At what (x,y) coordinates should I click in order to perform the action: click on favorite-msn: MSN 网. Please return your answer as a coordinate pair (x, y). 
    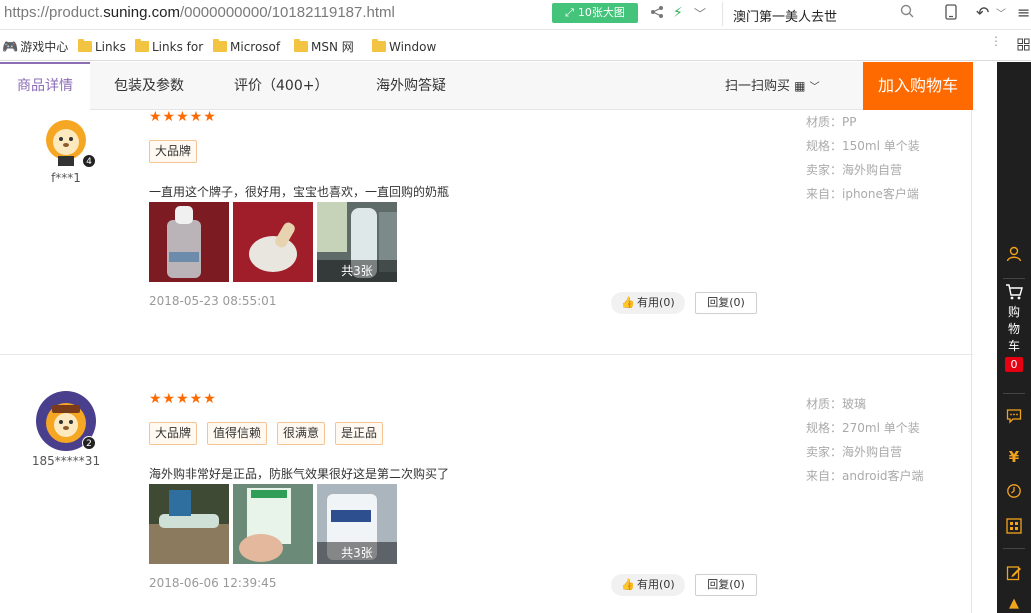
    Looking at the image, I should click on (324, 47).